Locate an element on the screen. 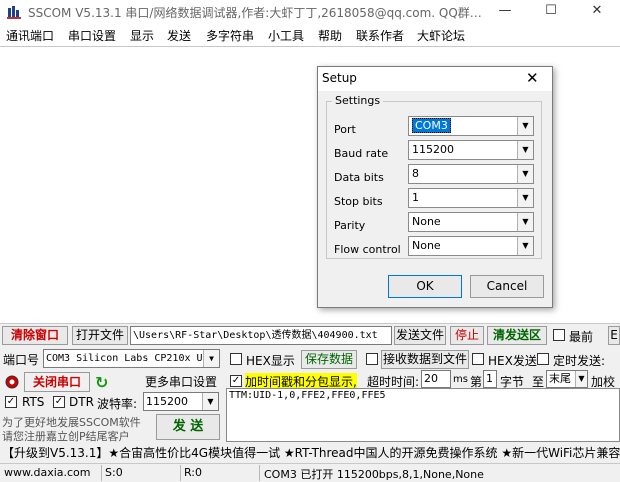  topmost-checkbox is located at coordinates (559, 335).